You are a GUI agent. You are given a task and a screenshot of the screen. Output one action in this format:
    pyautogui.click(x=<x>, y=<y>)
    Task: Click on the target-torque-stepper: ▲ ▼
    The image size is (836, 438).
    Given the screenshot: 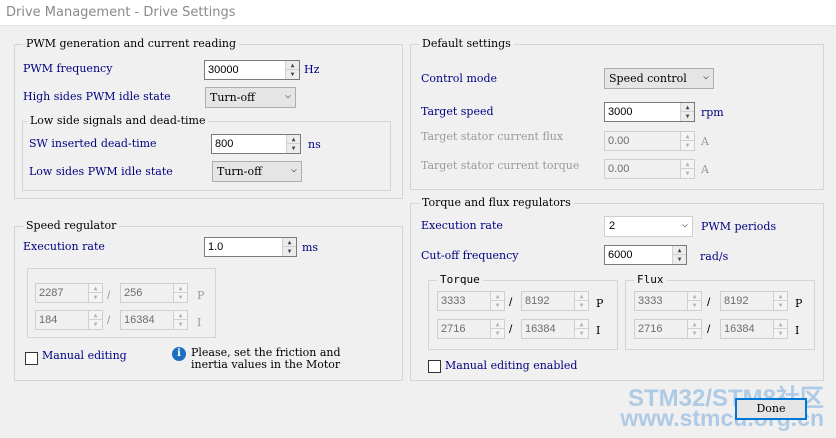 What is the action you would take?
    pyautogui.click(x=687, y=169)
    